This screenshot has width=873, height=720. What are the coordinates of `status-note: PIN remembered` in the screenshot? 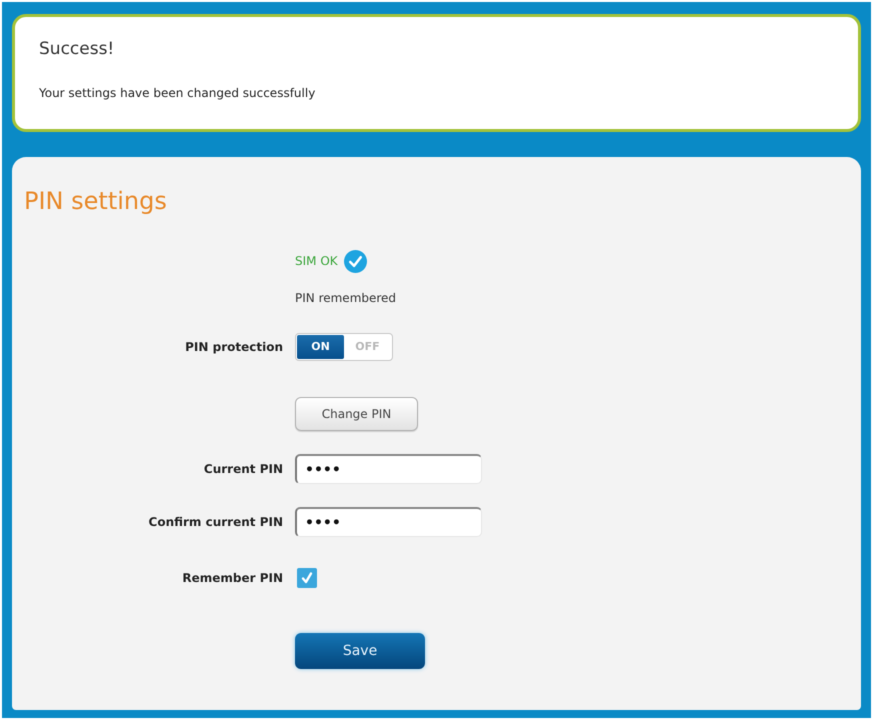 It's located at (345, 298).